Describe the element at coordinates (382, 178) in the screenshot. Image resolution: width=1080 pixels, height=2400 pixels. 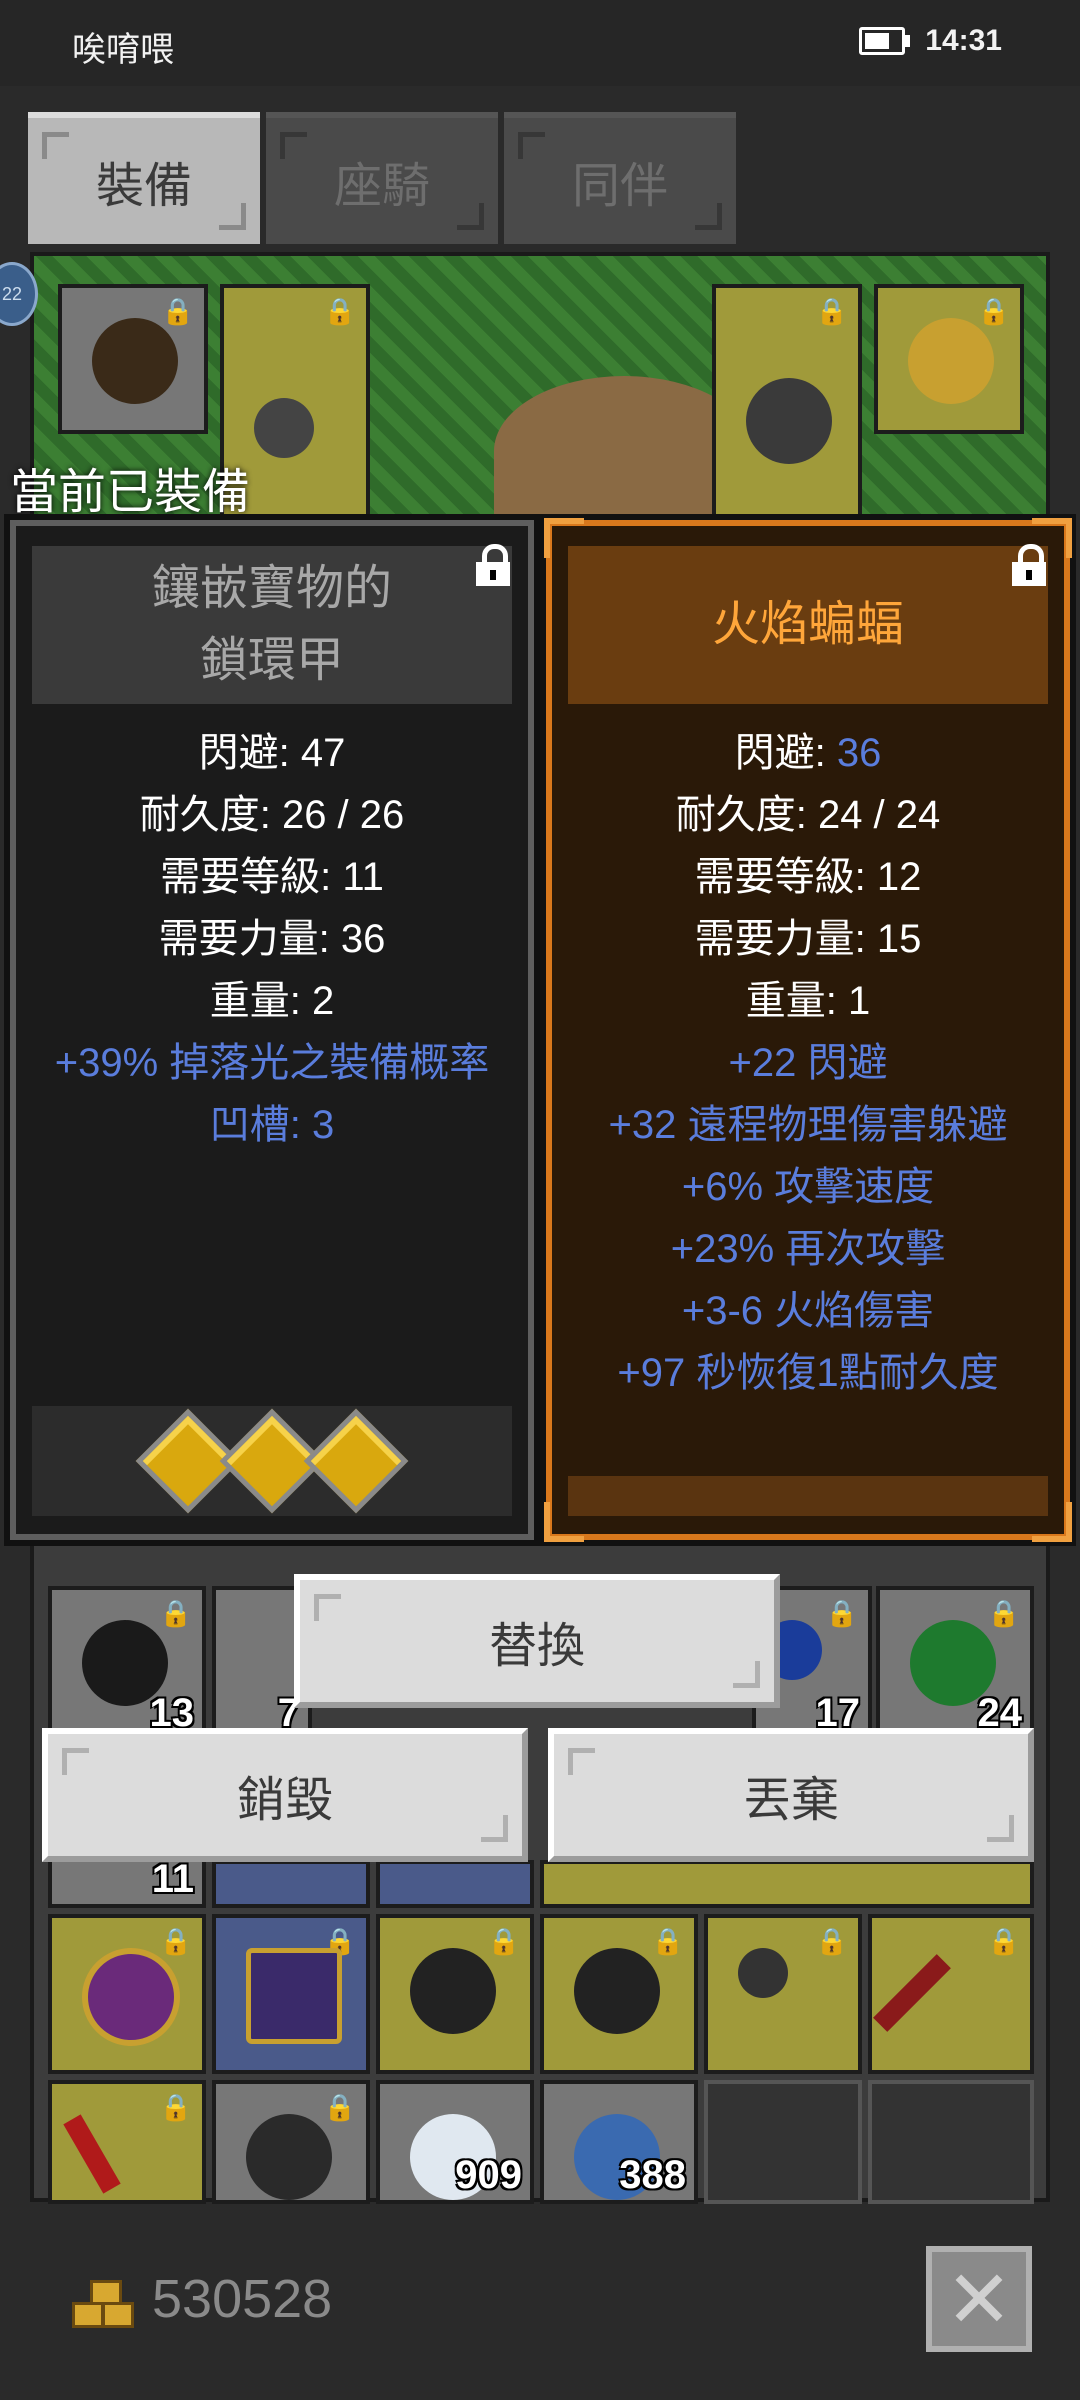
I see `tab-mount: 座騎` at that location.